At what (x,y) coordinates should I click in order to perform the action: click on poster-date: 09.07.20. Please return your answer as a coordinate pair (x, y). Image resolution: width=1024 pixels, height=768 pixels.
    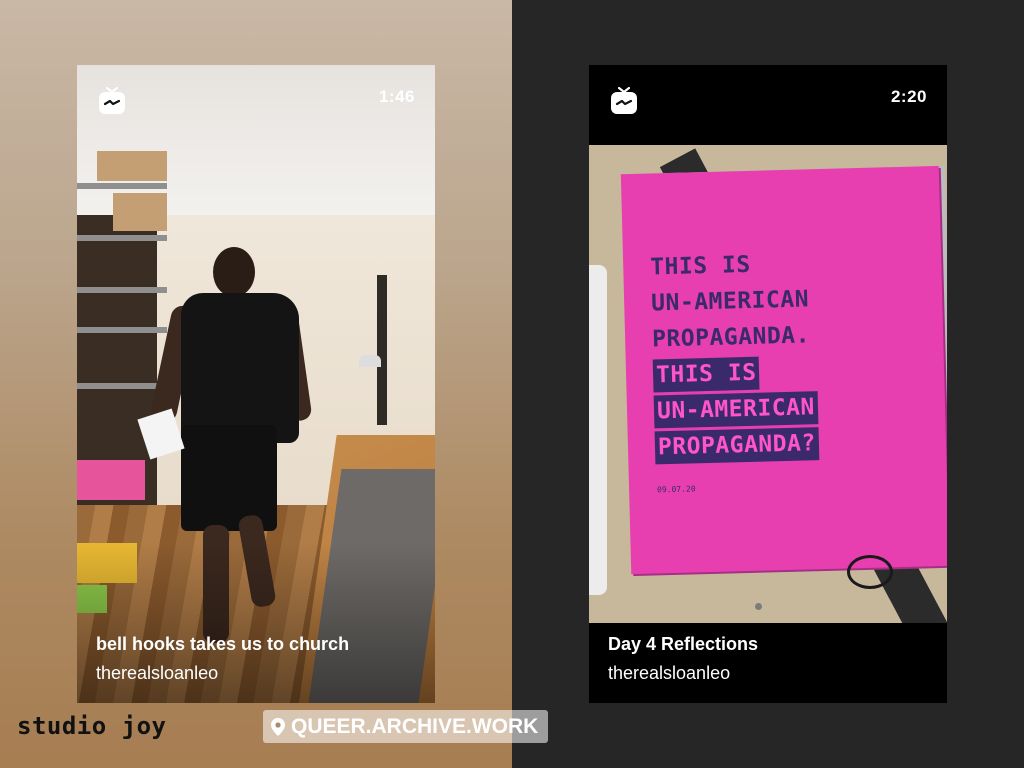
    Looking at the image, I should click on (676, 489).